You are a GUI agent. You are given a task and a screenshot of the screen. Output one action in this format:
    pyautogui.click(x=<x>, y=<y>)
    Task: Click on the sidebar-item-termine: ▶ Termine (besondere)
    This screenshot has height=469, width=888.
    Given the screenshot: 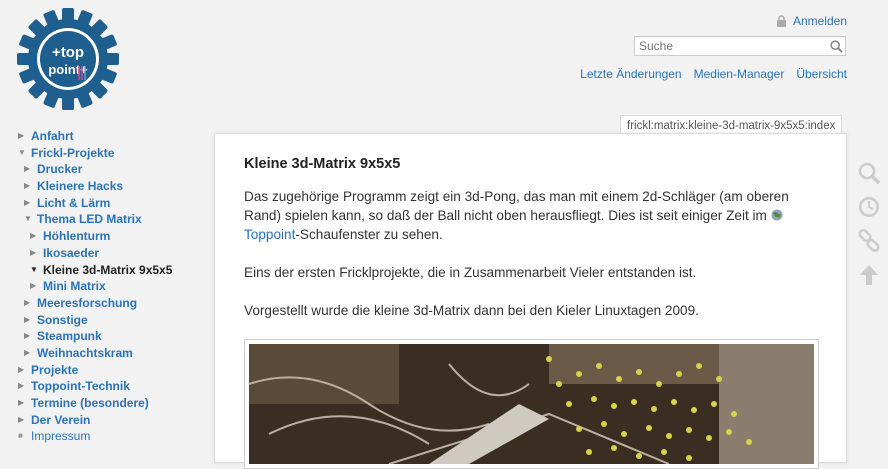 What is the action you would take?
    pyautogui.click(x=95, y=403)
    